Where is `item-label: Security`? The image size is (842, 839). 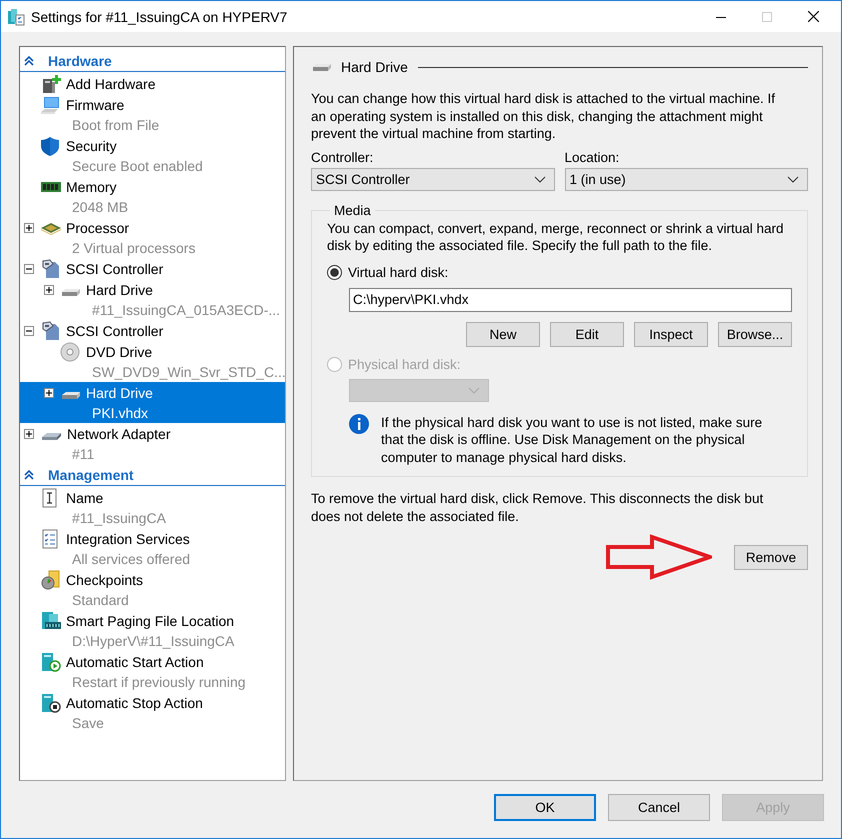
item-label: Security is located at coordinates (91, 146).